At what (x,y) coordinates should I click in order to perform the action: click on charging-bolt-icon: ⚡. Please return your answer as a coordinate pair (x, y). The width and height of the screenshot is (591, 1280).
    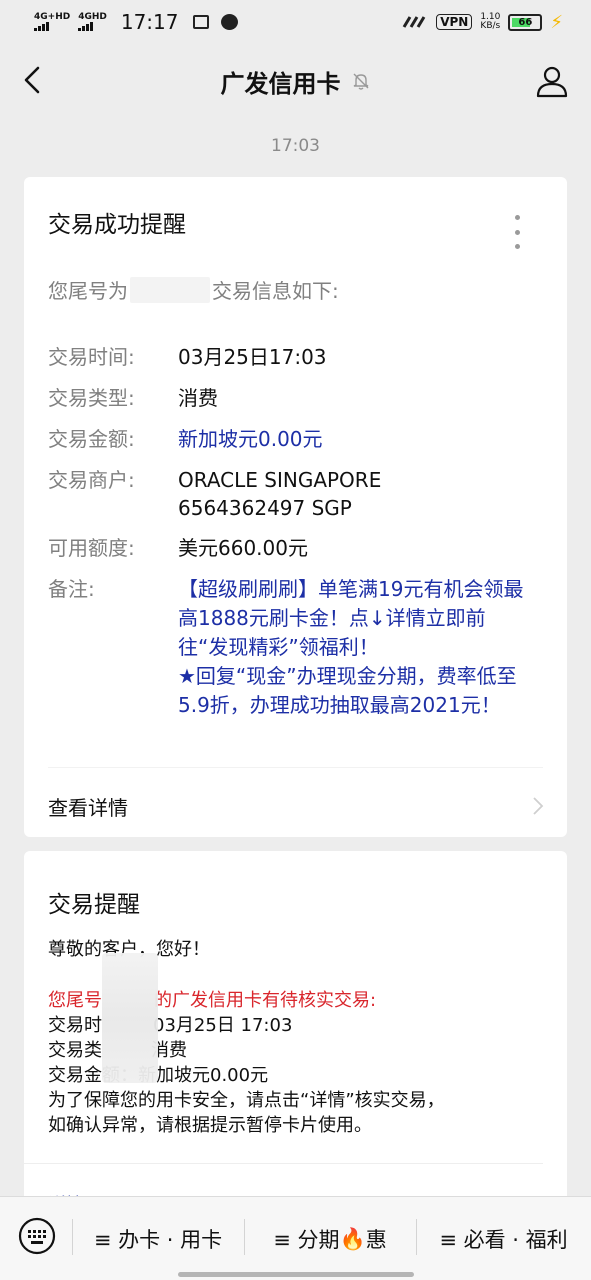
    Looking at the image, I should click on (556, 22).